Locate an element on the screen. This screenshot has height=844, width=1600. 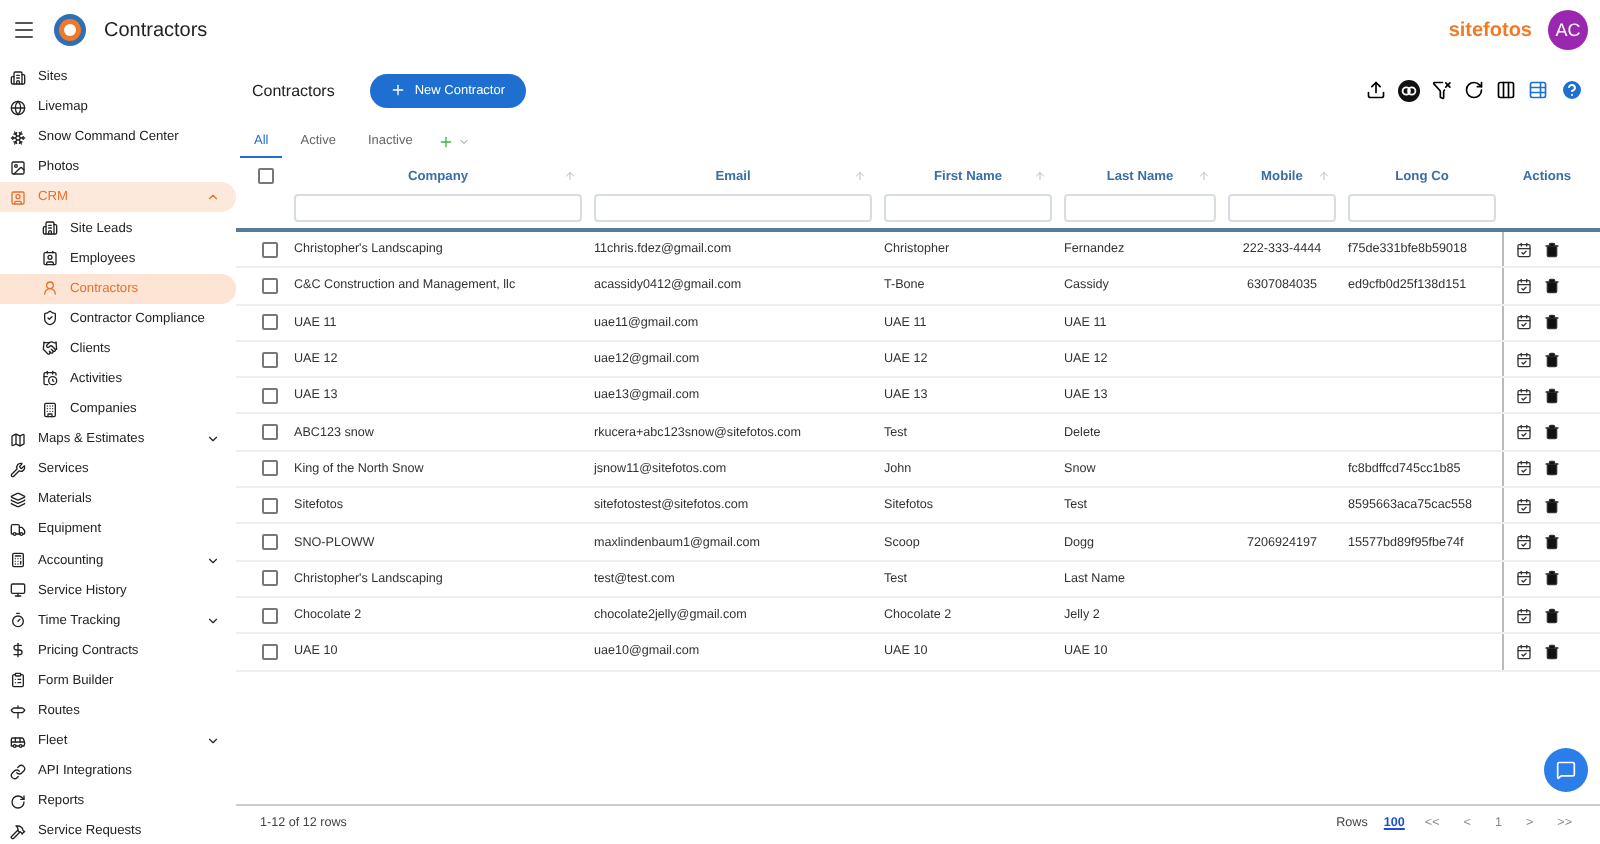
upload-icon is located at coordinates (1376, 90).